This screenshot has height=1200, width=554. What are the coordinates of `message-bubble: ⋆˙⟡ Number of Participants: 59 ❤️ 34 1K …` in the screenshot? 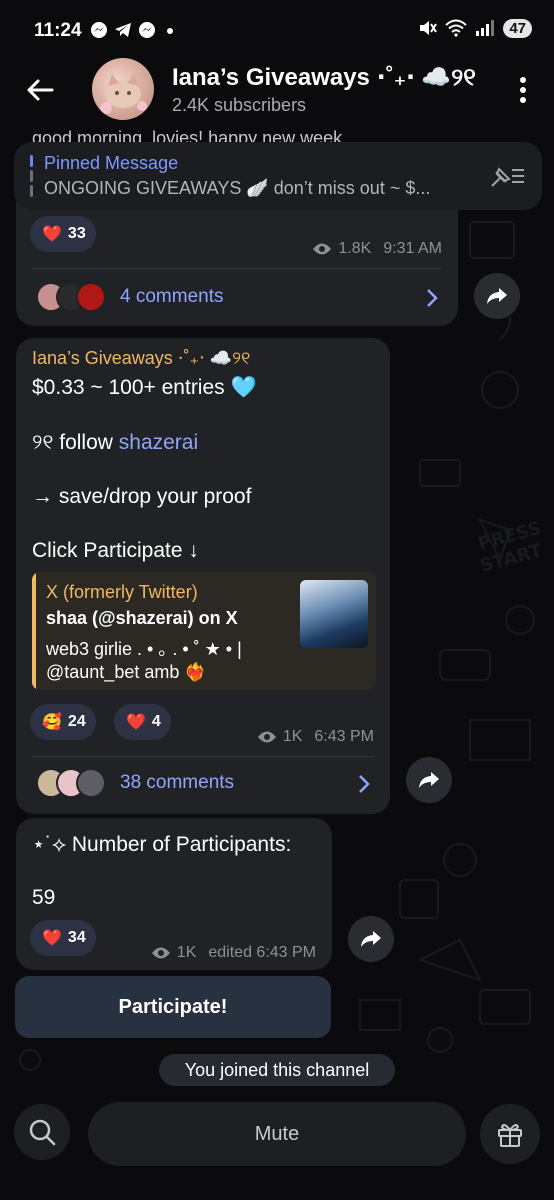 It's located at (174, 894).